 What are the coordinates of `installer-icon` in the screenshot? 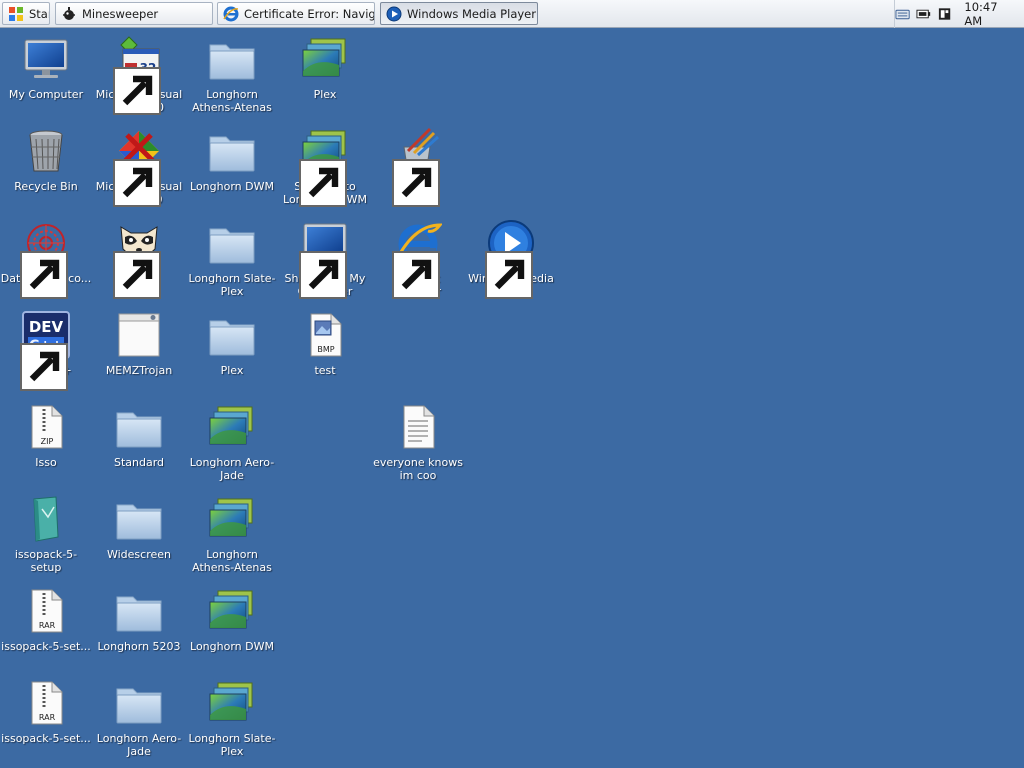 It's located at (46, 519).